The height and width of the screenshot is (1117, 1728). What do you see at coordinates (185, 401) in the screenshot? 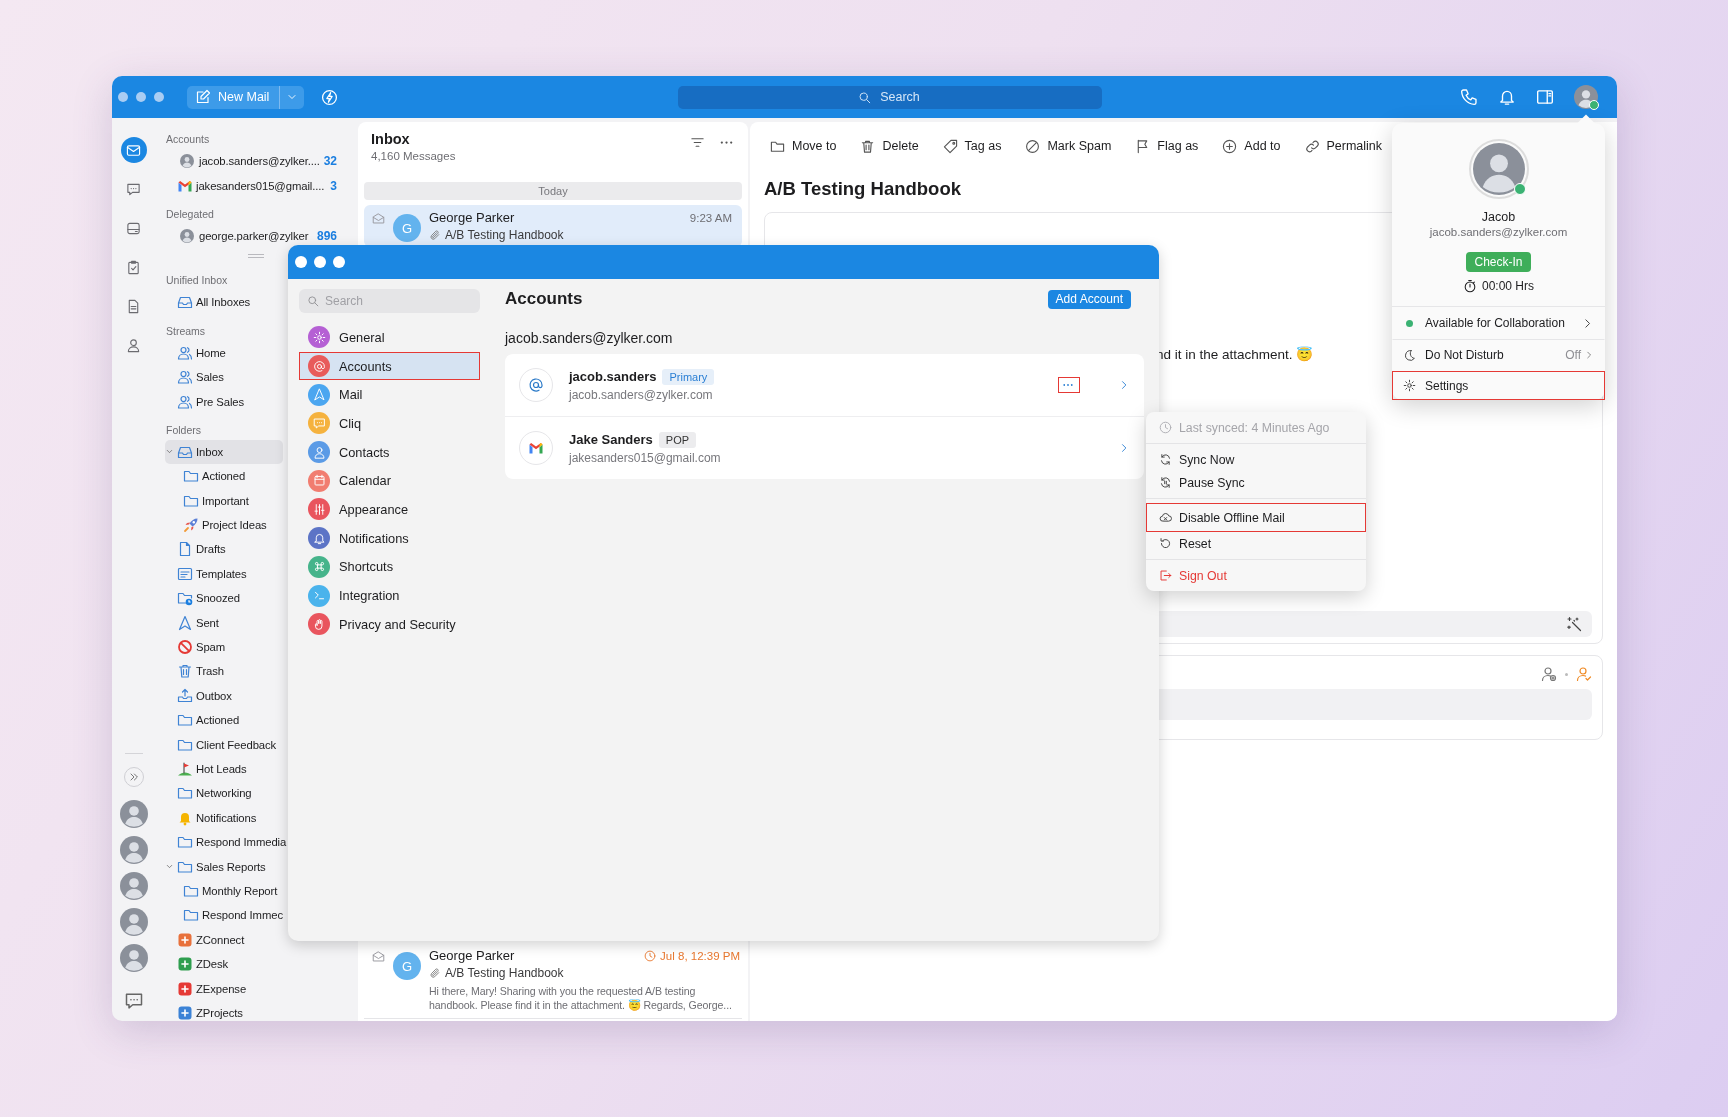
I see `people-icon` at bounding box center [185, 401].